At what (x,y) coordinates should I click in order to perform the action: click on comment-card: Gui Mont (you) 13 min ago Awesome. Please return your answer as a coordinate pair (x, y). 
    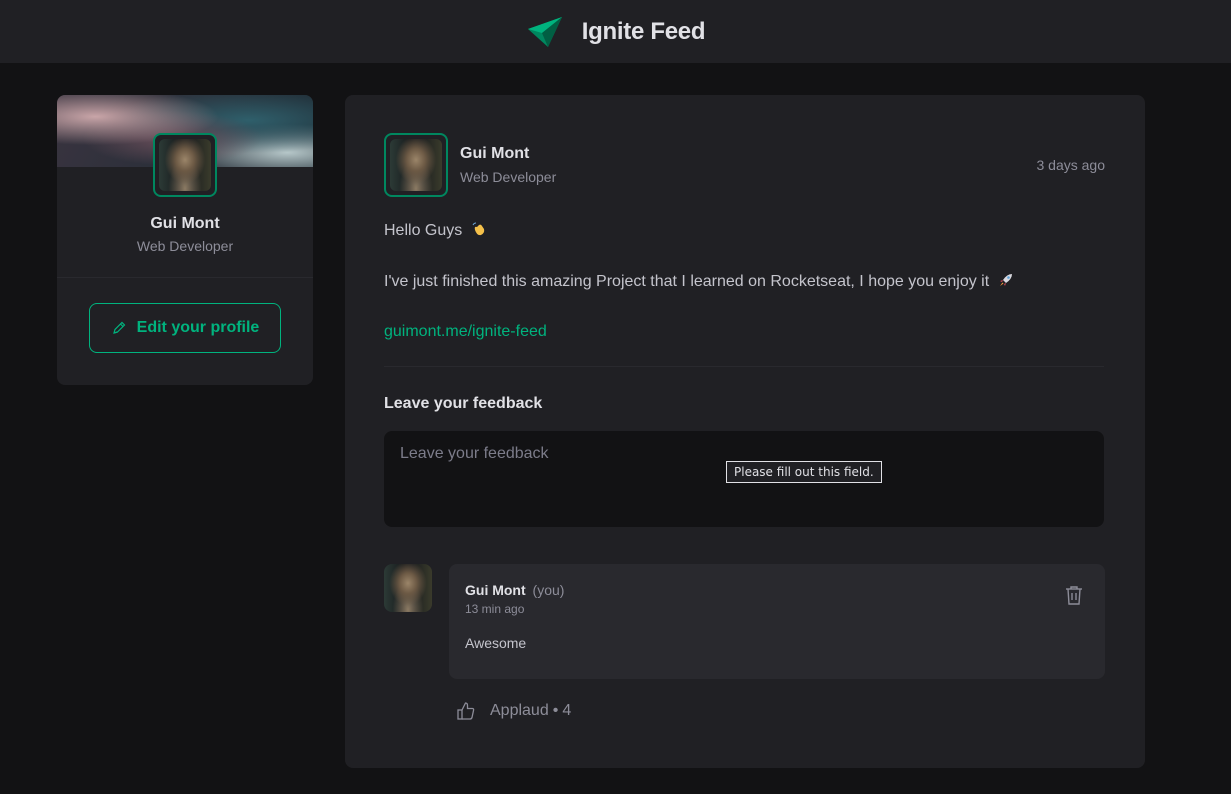
    Looking at the image, I should click on (777, 621).